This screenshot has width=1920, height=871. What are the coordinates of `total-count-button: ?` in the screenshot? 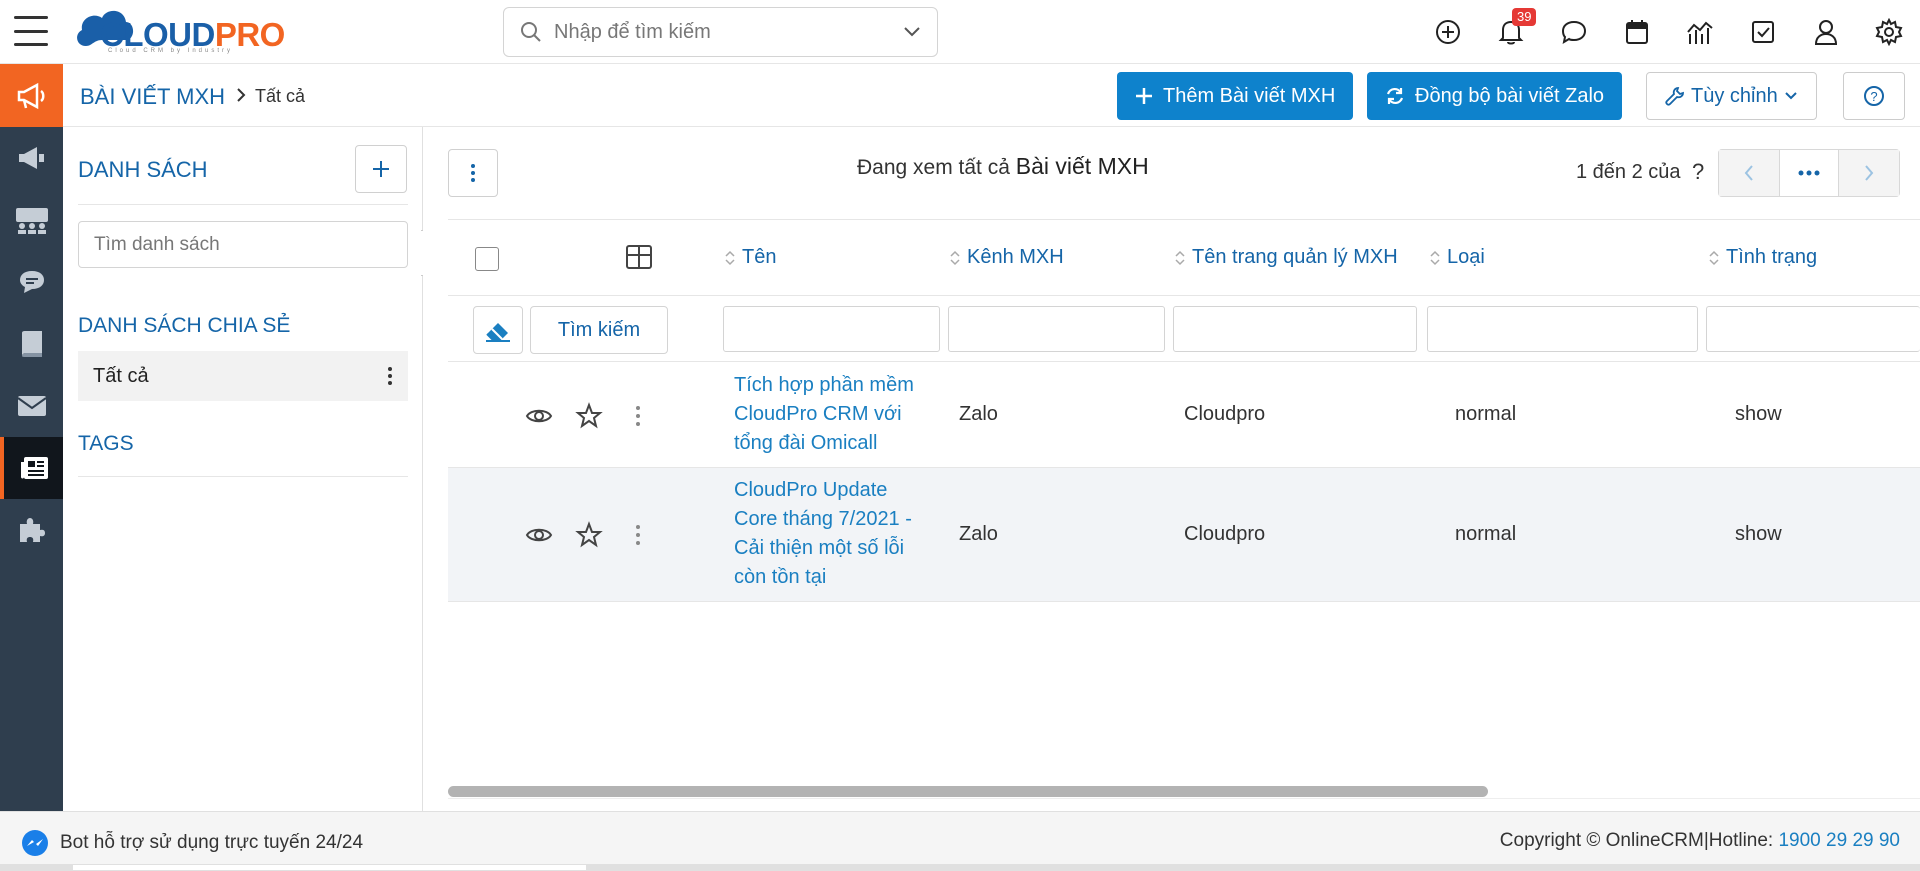 It's located at (1698, 172).